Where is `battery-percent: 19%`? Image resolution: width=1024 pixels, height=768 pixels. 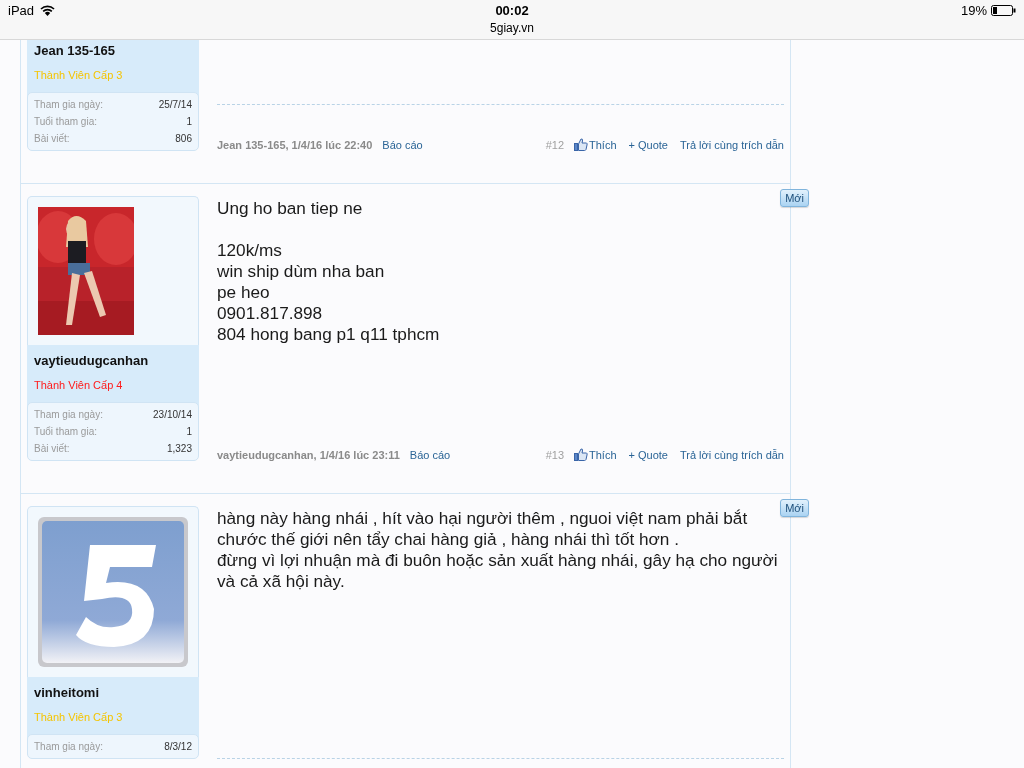
battery-percent: 19% is located at coordinates (973, 10).